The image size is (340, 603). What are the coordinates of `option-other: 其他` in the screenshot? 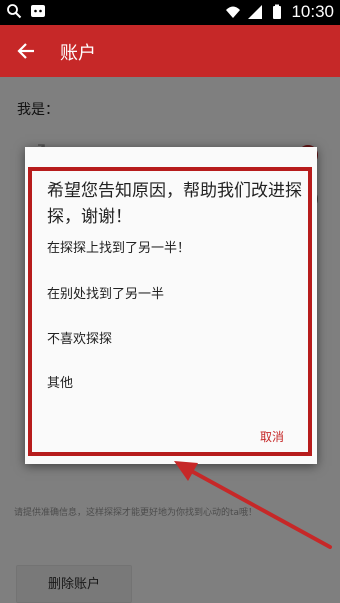 It's located at (172, 384).